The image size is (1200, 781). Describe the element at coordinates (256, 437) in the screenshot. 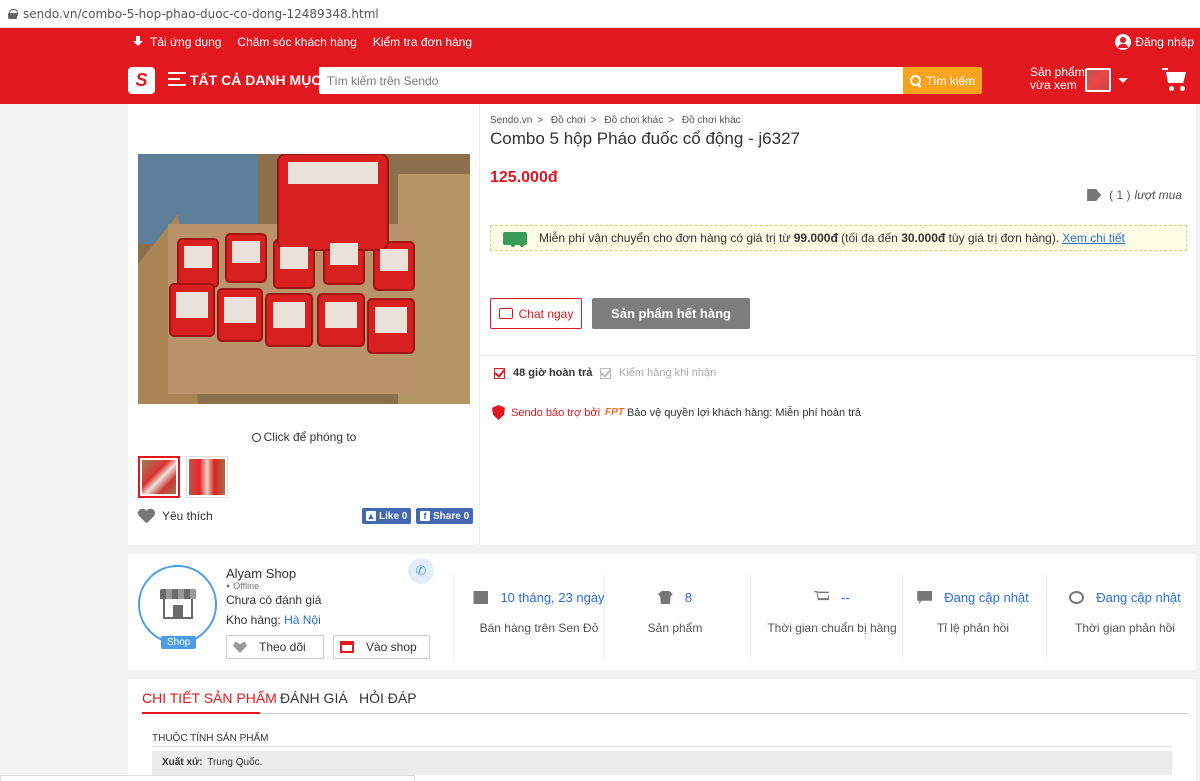

I see `zoom-icon` at that location.